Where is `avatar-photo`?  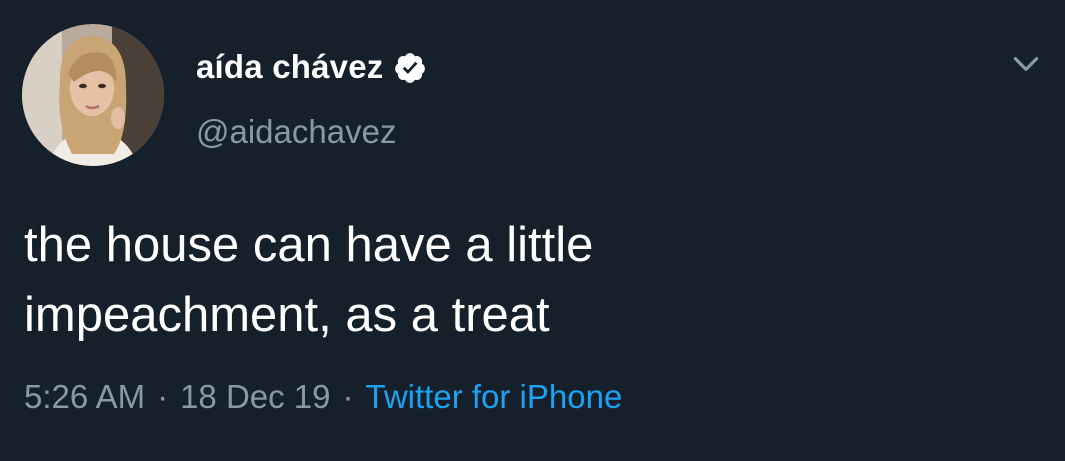
avatar-photo is located at coordinates (93, 95).